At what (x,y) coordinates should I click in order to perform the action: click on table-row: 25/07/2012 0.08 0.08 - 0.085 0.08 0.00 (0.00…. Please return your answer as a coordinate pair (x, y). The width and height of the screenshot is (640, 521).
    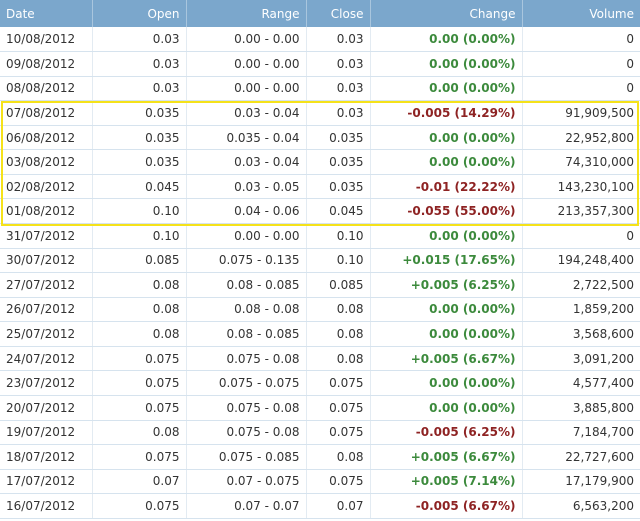
    Looking at the image, I should click on (320, 334).